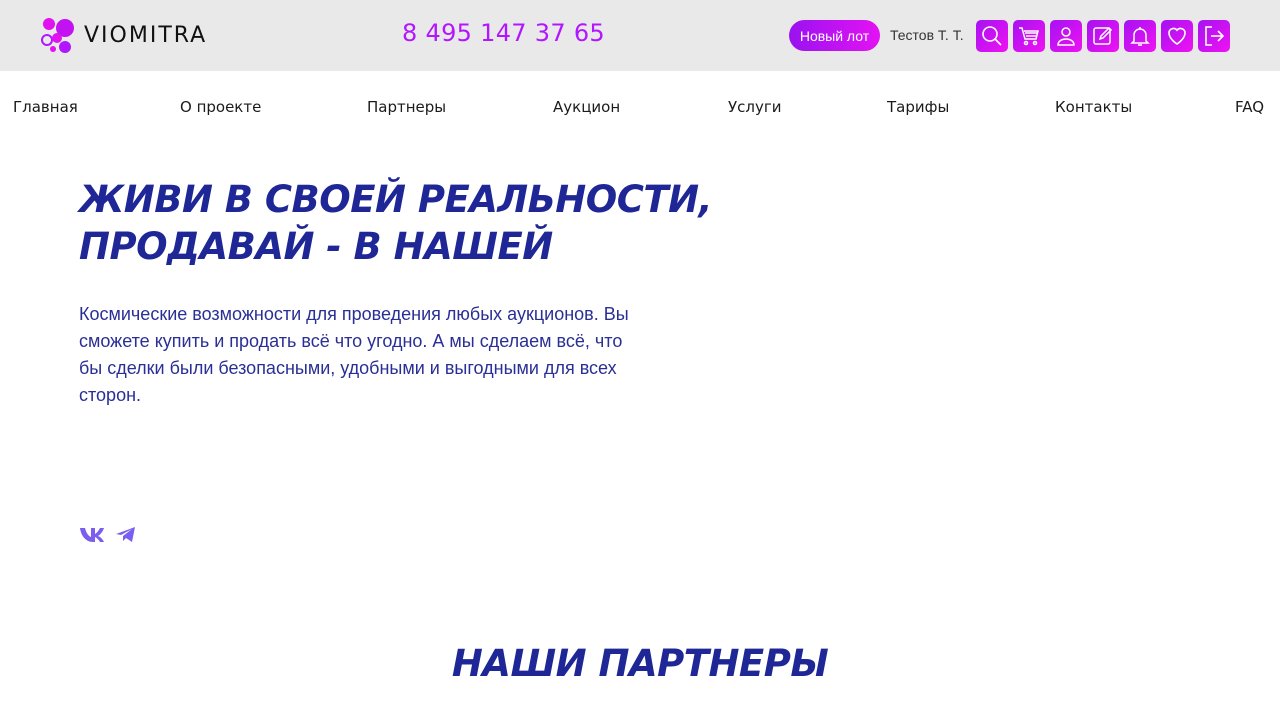  I want to click on hero-title-line1: ЖИВИ В СВОЕЙ РЕАЛЬНОСТИ,, so click(396, 199).